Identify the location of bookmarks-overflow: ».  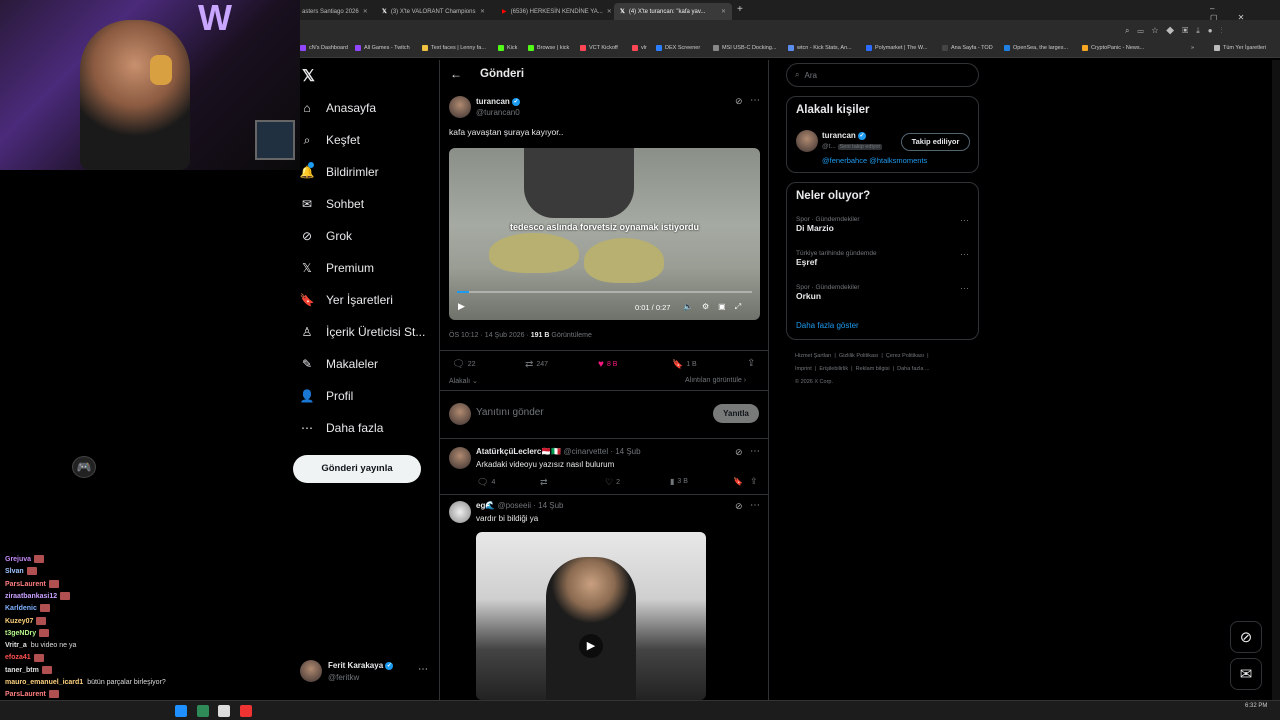
(1192, 48).